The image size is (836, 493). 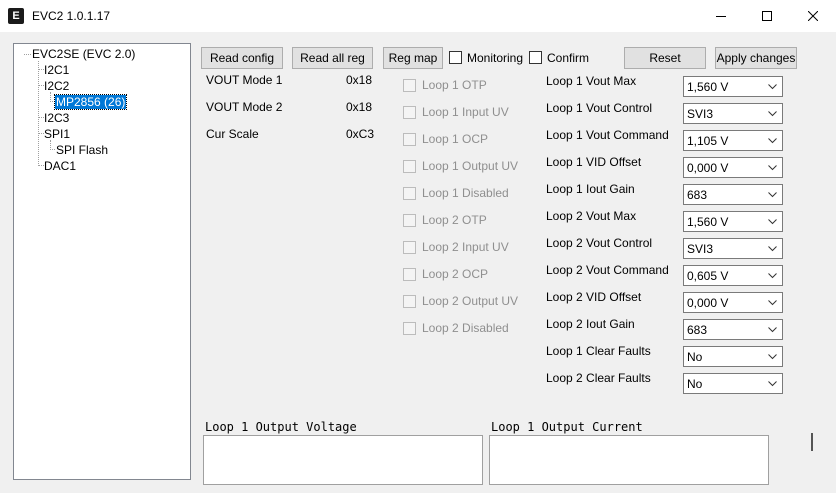 I want to click on loop1-vout-max-label: Loop 1 Vout Max, so click(x=591, y=81).